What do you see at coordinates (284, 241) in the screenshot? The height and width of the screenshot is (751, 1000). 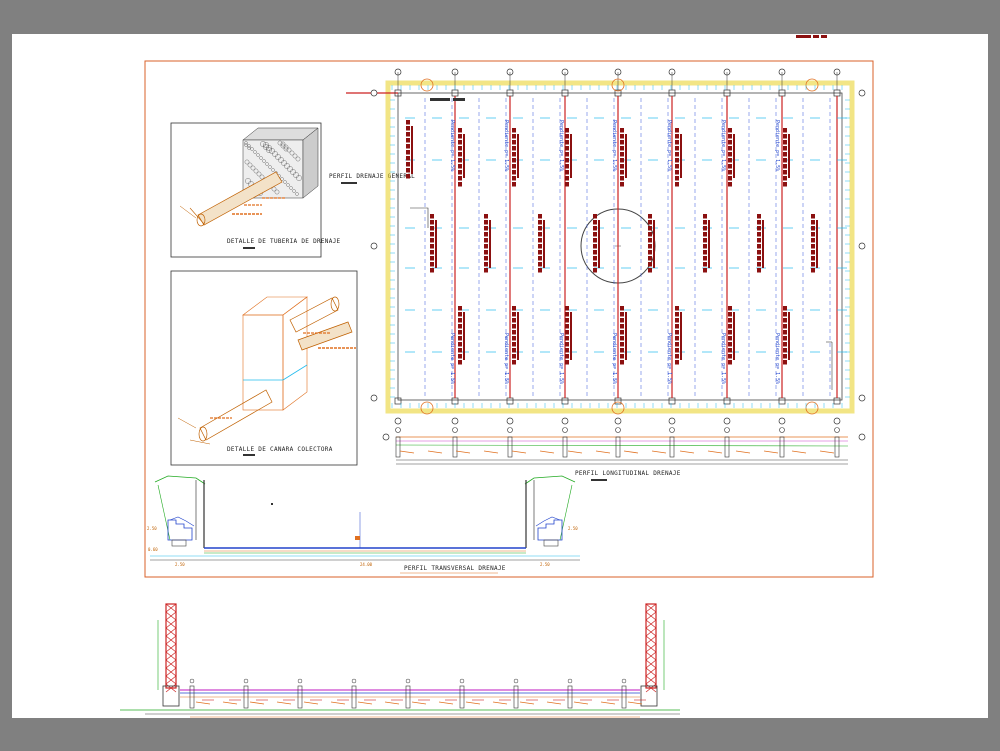 I see `detail-pipe-title: DETALLE DE TUBERIA DE DRENAJE` at bounding box center [284, 241].